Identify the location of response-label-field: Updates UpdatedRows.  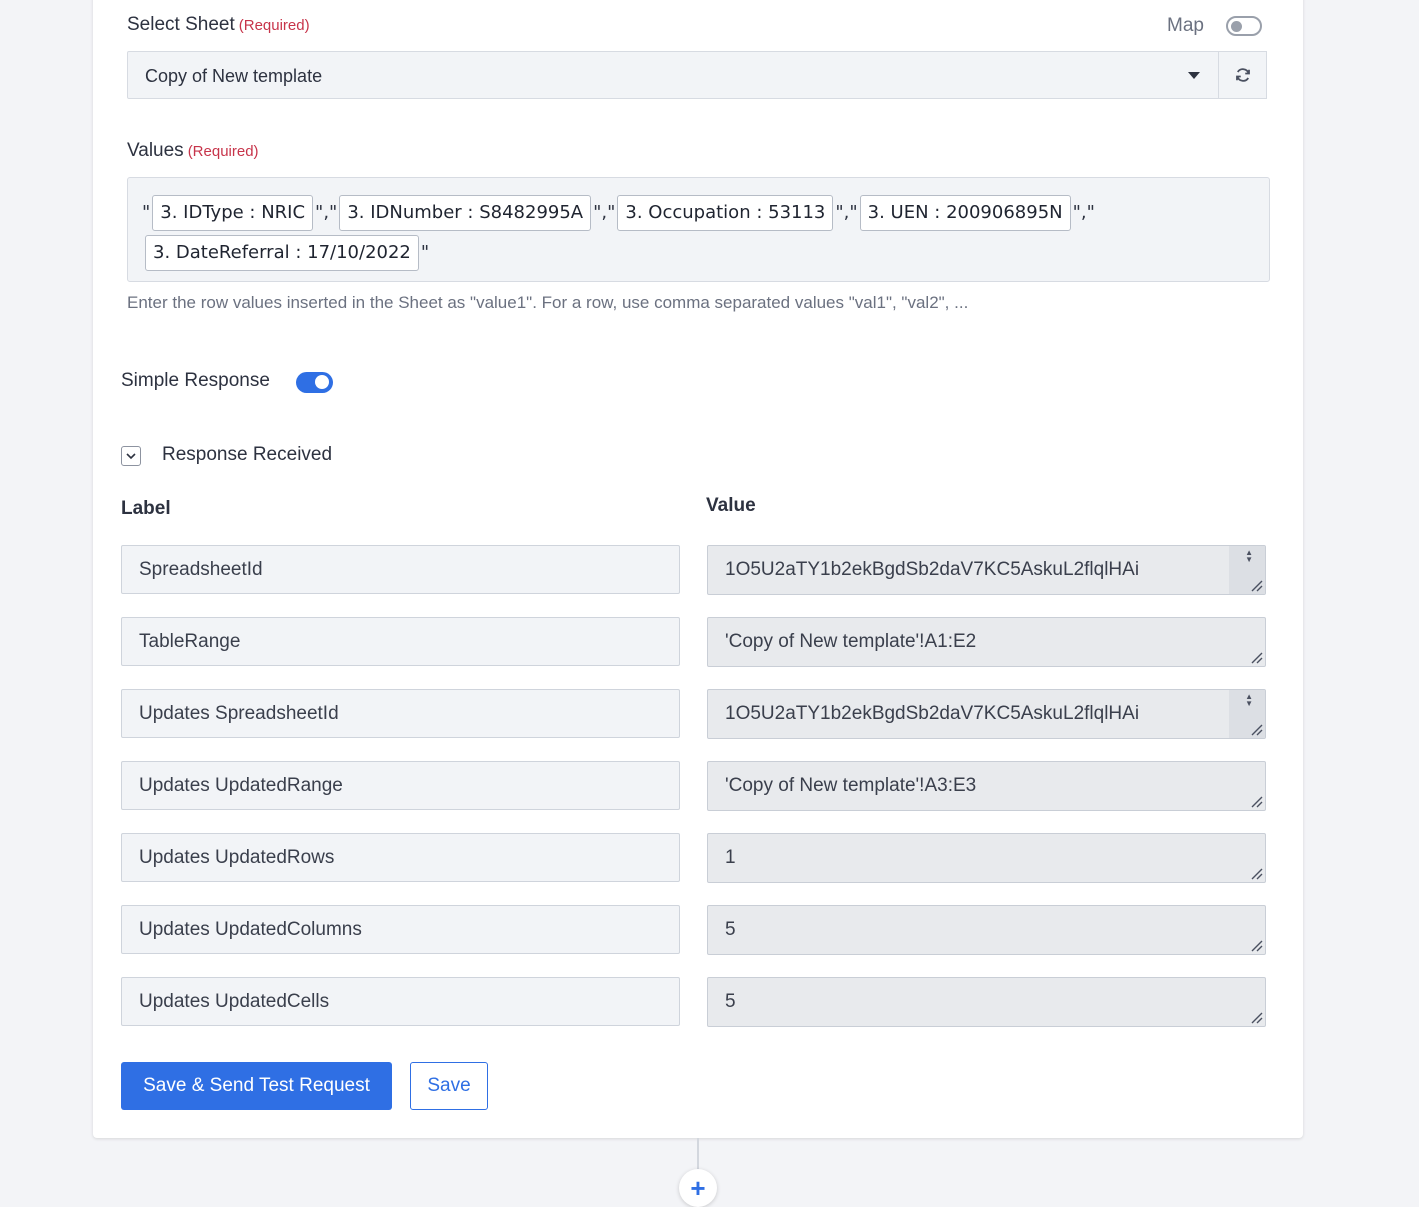
(400, 857).